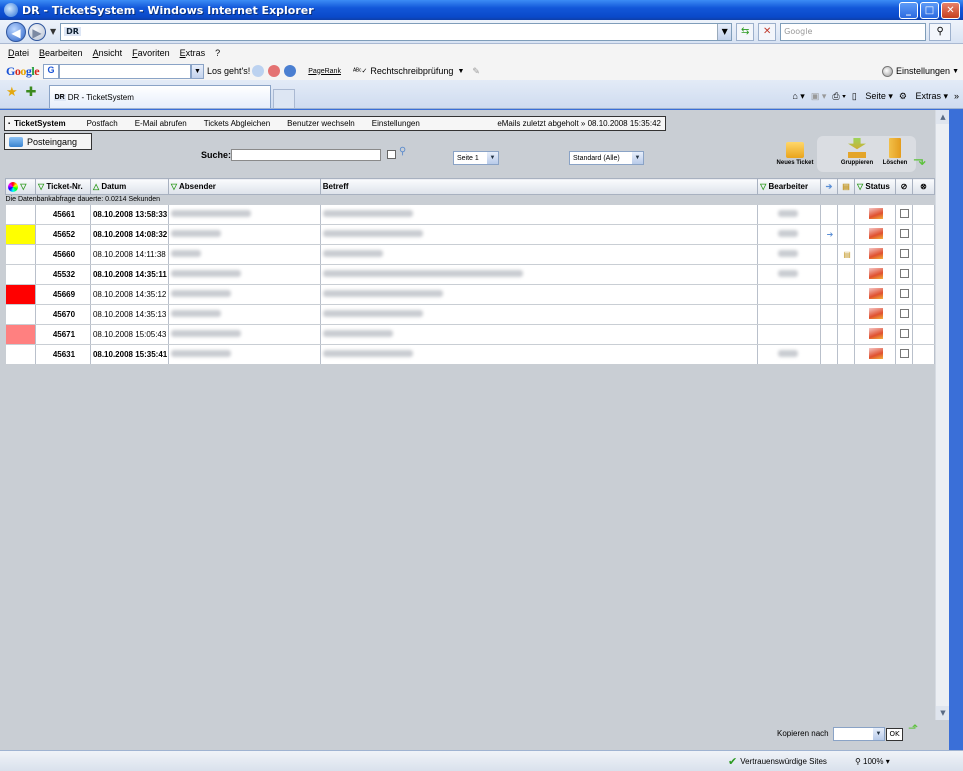 Image resolution: width=963 pixels, height=771 pixels. Describe the element at coordinates (396, 123) in the screenshot. I see `nav-settings: Einstellungen` at that location.